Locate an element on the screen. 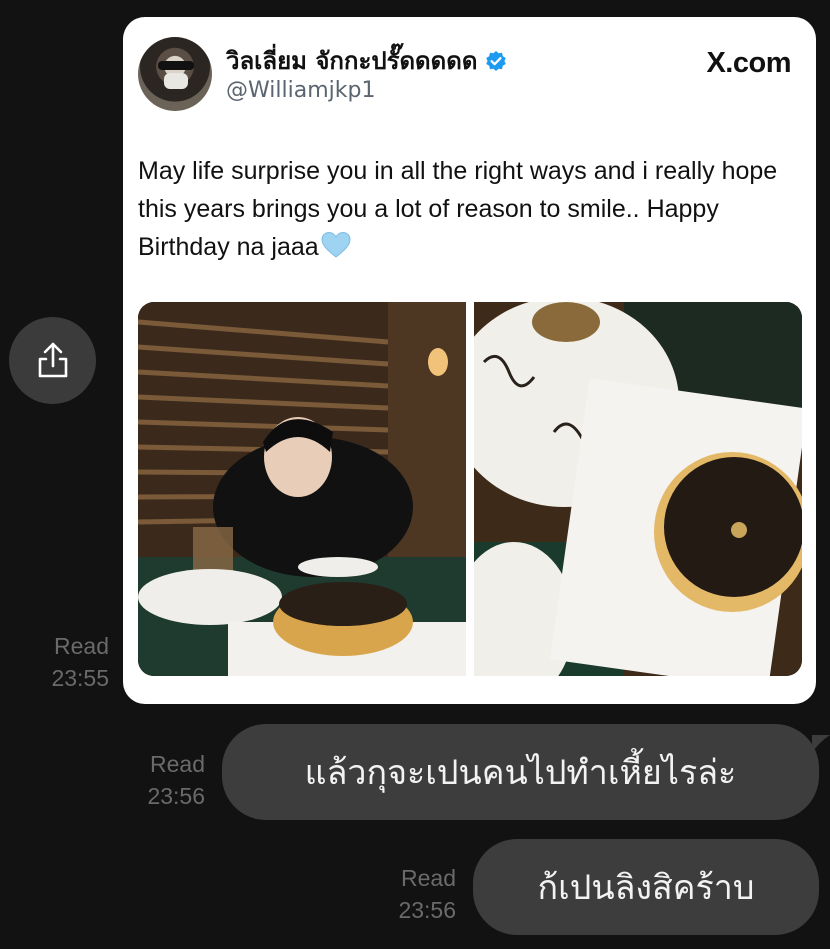  bubble-tail is located at coordinates (821, 744).